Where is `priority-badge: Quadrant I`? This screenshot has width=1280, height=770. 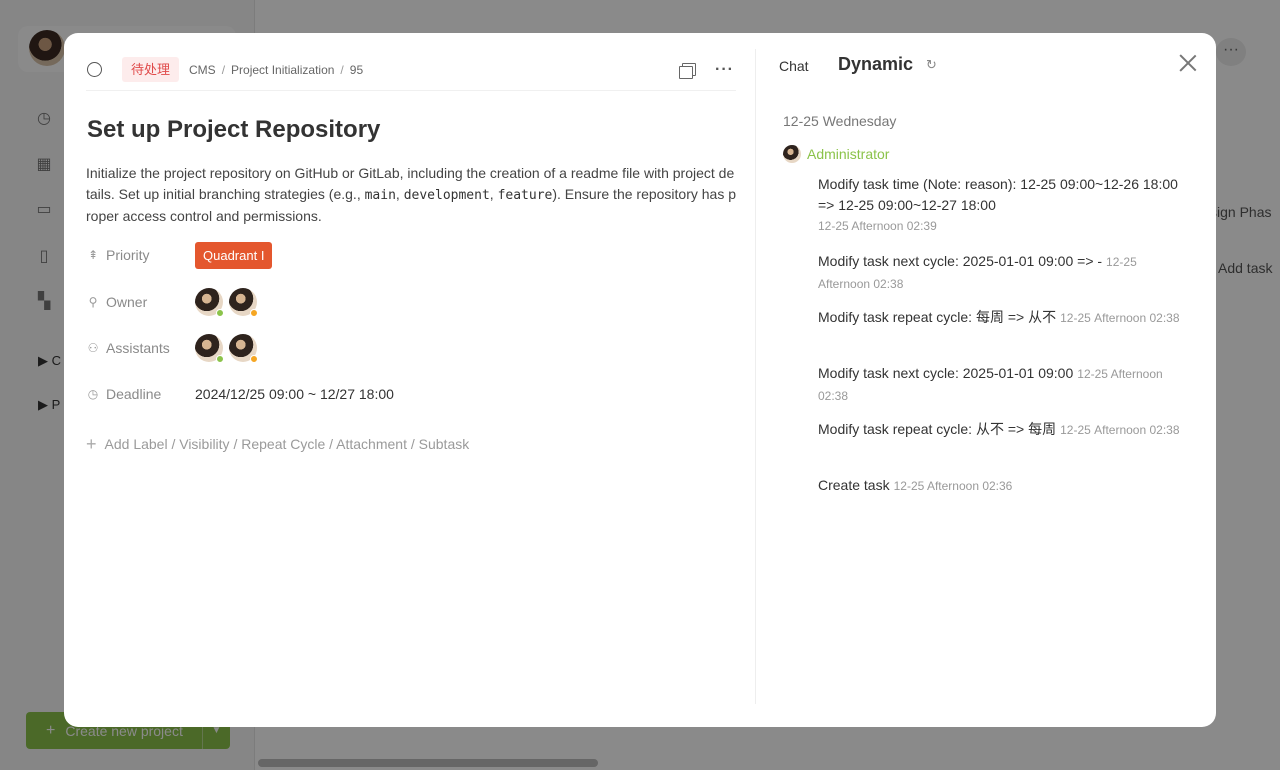 priority-badge: Quadrant I is located at coordinates (234, 255).